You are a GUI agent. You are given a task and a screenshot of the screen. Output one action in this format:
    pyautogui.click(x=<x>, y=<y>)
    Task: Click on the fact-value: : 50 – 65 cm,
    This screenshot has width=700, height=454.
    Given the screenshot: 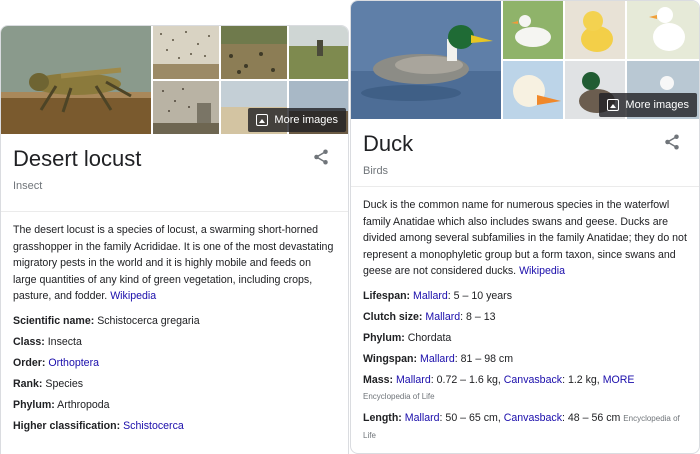 What is the action you would take?
    pyautogui.click(x=471, y=417)
    